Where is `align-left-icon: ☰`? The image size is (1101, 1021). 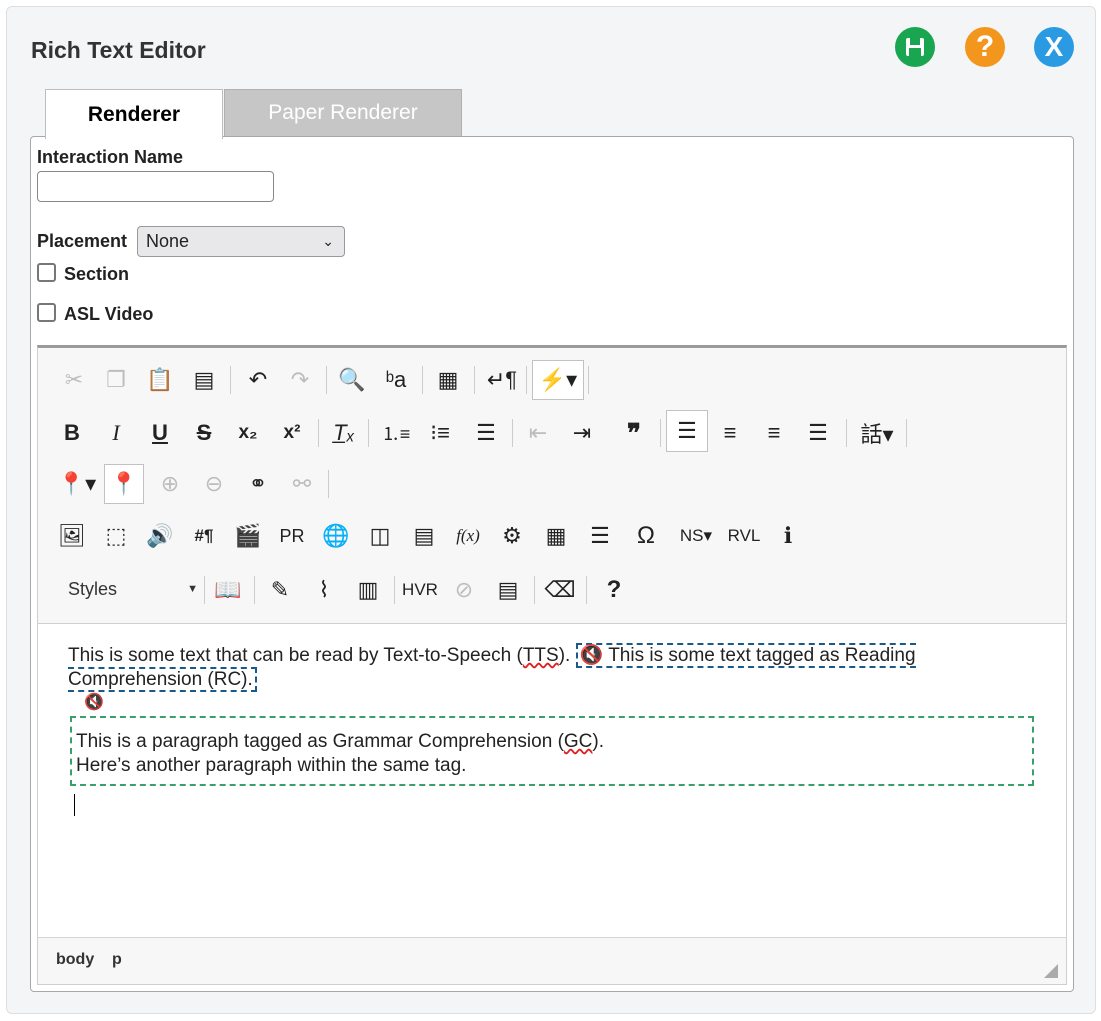 align-left-icon: ☰ is located at coordinates (687, 431).